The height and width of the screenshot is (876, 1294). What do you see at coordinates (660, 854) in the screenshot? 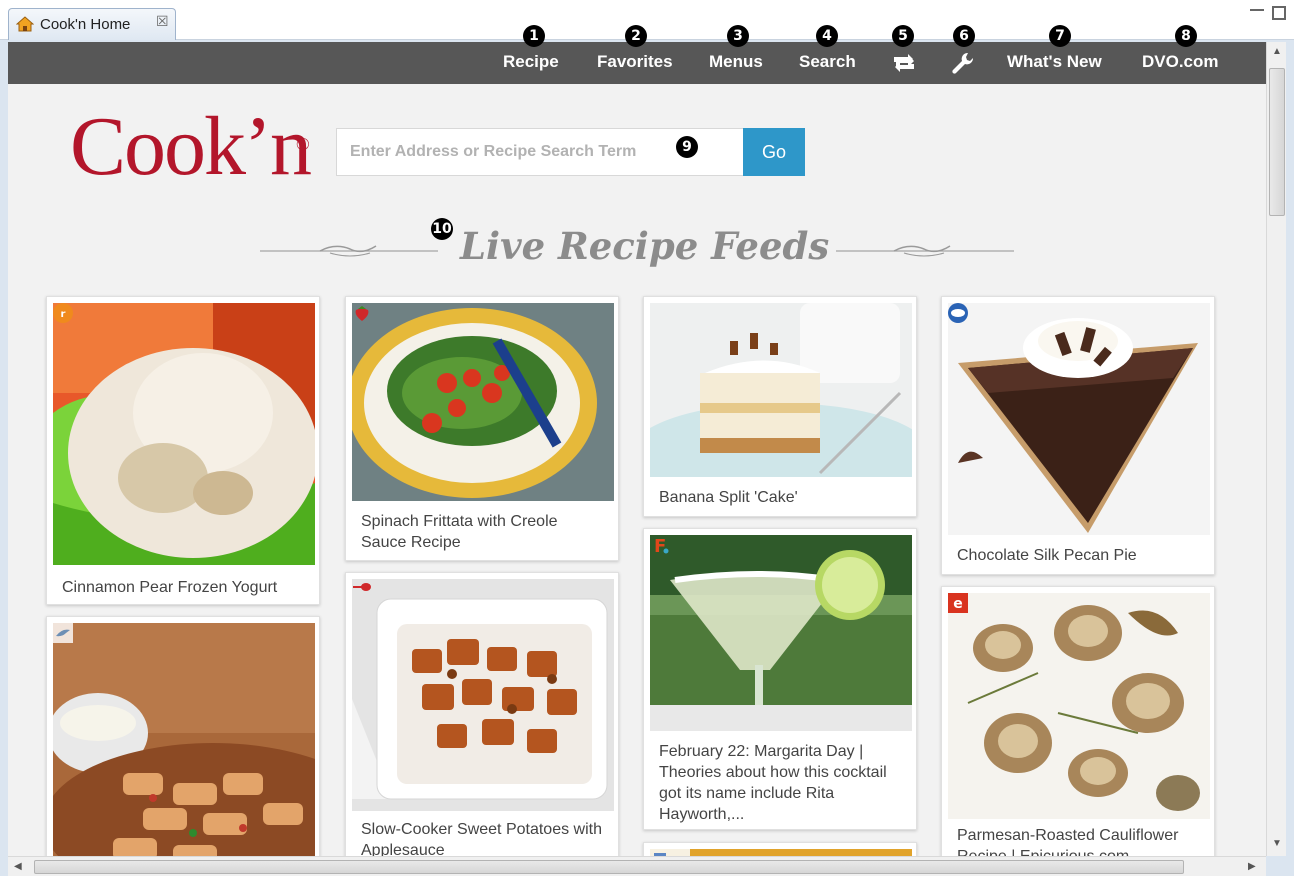
I see `source-blue-square-icon` at bounding box center [660, 854].